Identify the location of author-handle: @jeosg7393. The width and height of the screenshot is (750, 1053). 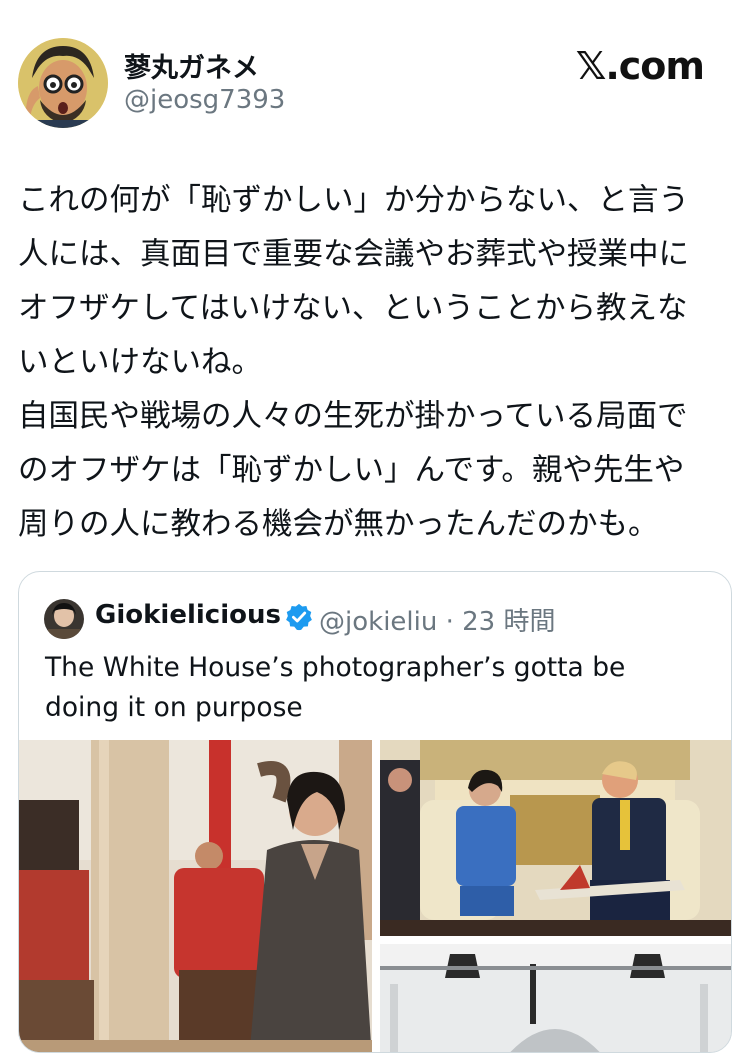
(204, 100).